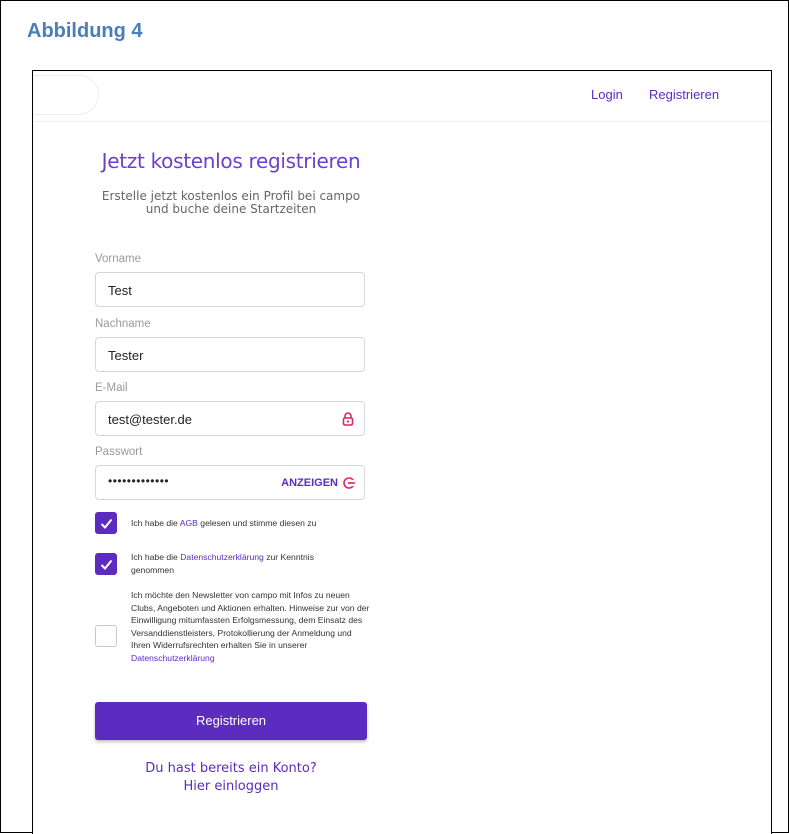 The image size is (789, 834). Describe the element at coordinates (231, 209) in the screenshot. I see `subheading-line-2: und buche deine Startzeiten` at that location.